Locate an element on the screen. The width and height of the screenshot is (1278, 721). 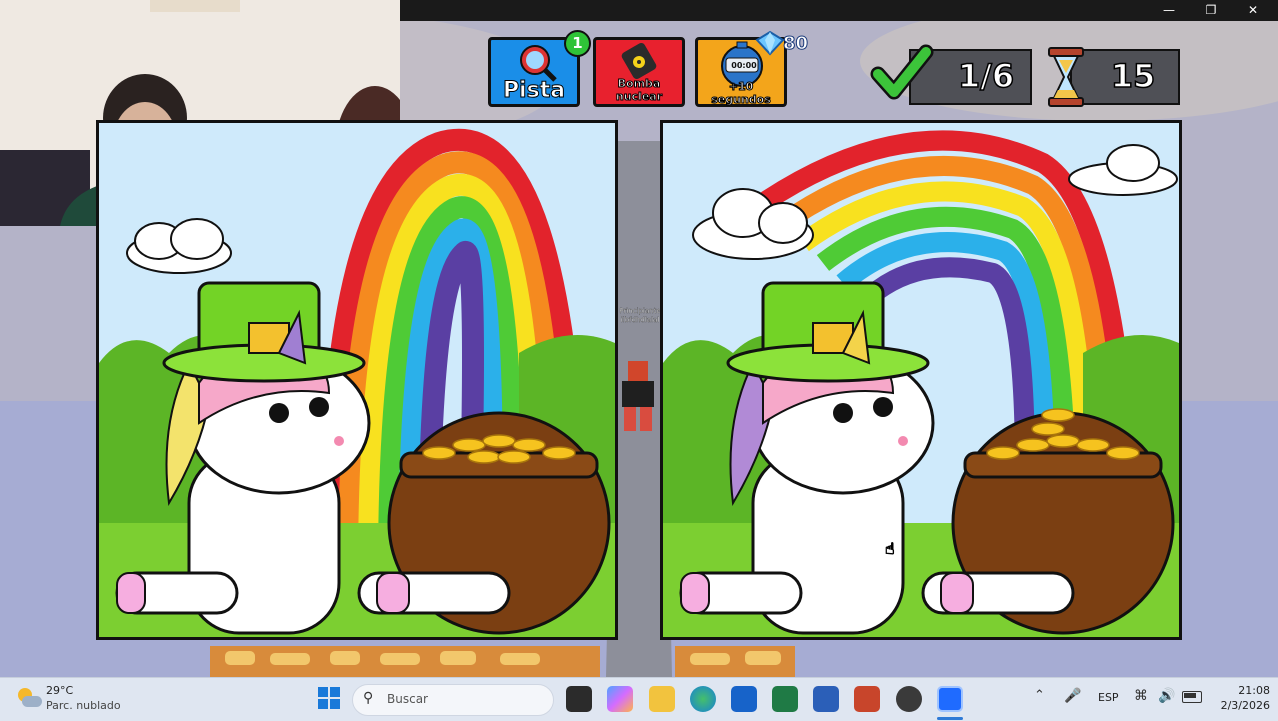
time-left-panel: 15 is located at coordinates (1125, 77).